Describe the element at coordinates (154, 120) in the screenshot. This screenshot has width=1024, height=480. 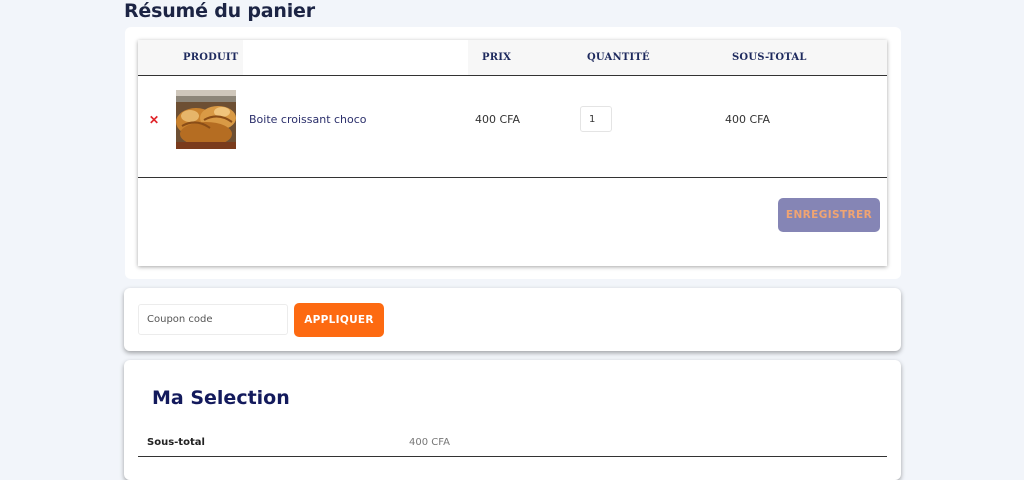
I see `close-icon: ✕` at that location.